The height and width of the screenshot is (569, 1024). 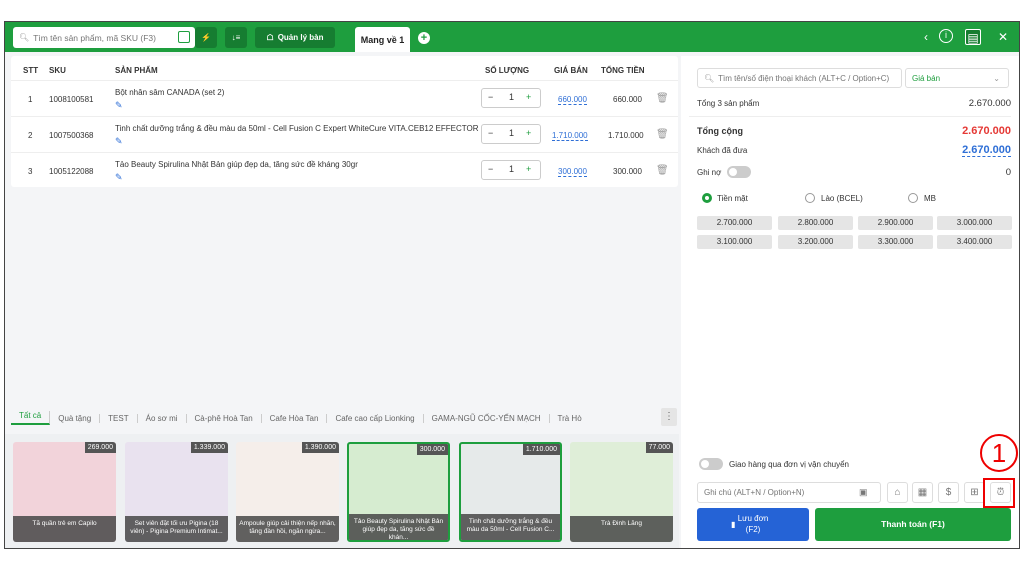 I want to click on debt-toggle, so click(x=739, y=172).